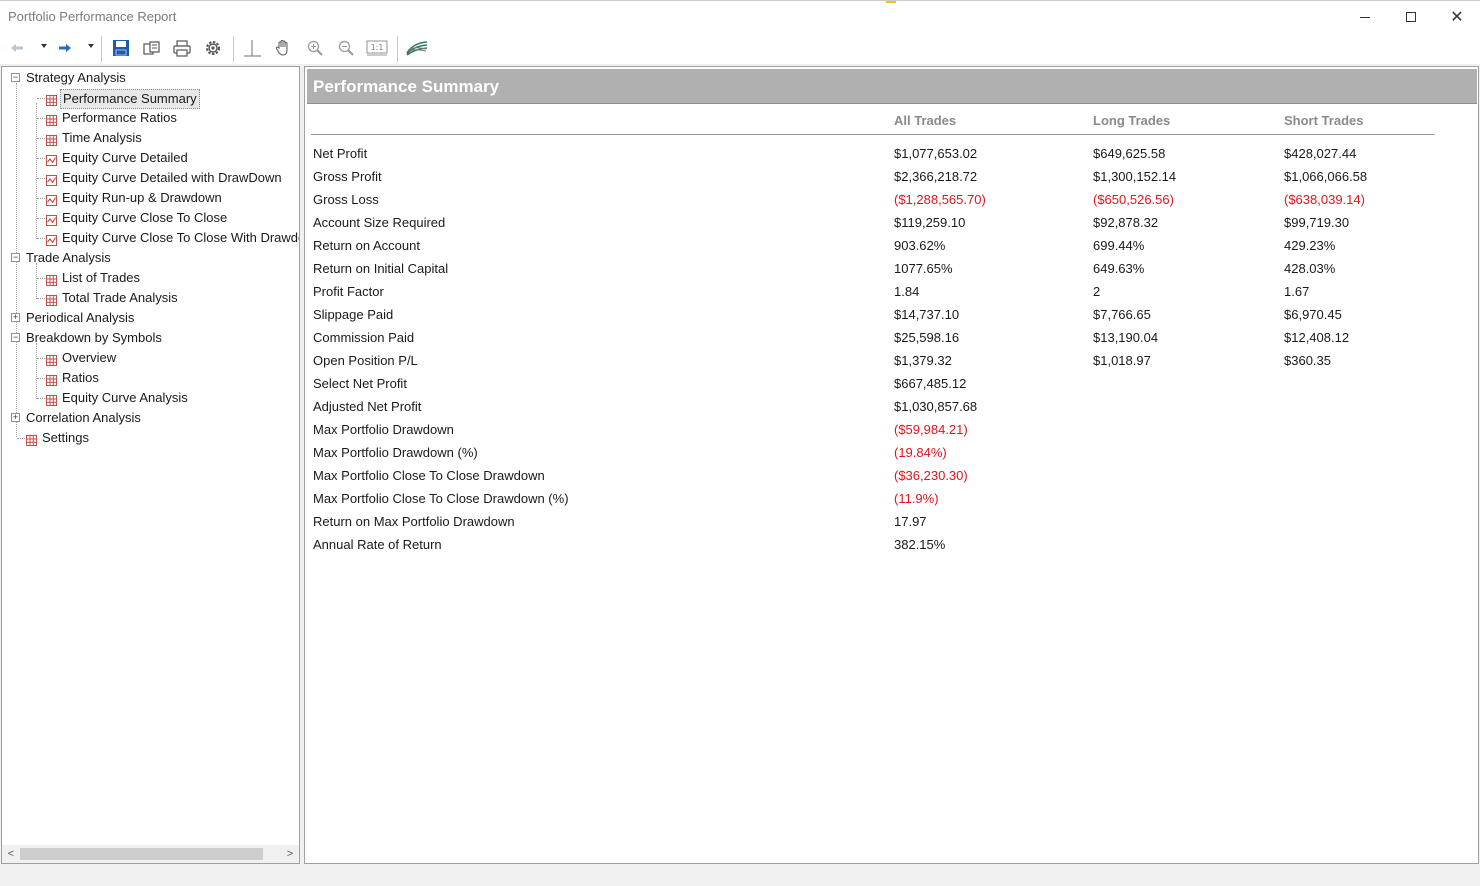 This screenshot has height=886, width=1480. I want to click on metric-value: $428,027.44, so click(1320, 153).